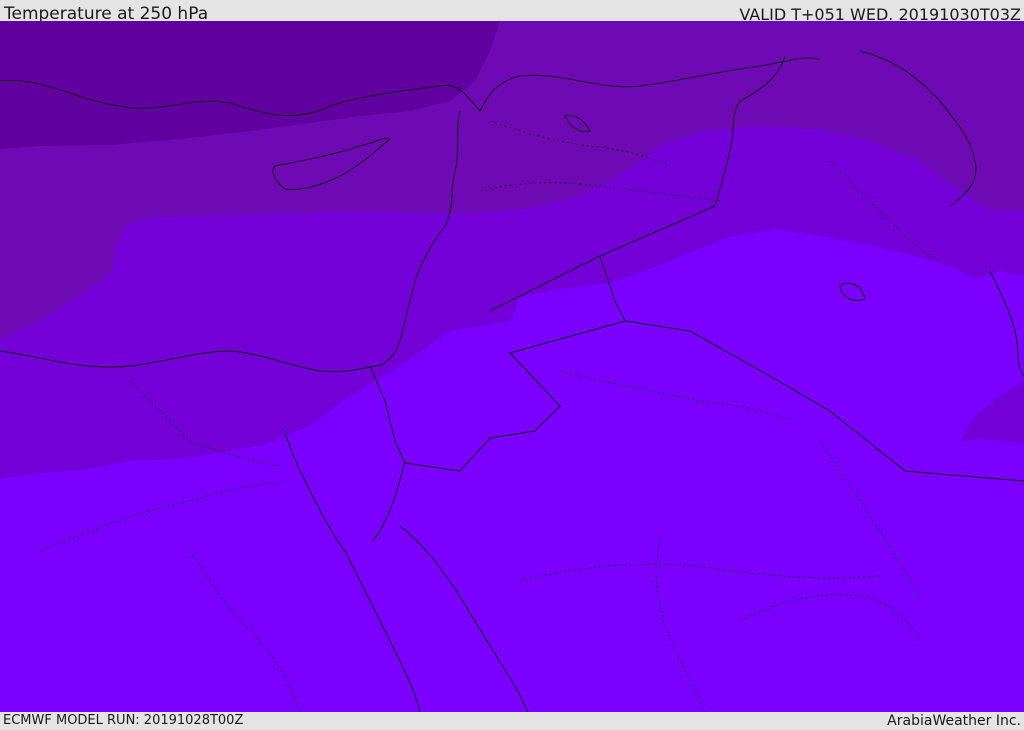 This screenshot has height=730, width=1024. What do you see at coordinates (954, 721) in the screenshot?
I see `credit-label: ArabiaWeather Inc.` at bounding box center [954, 721].